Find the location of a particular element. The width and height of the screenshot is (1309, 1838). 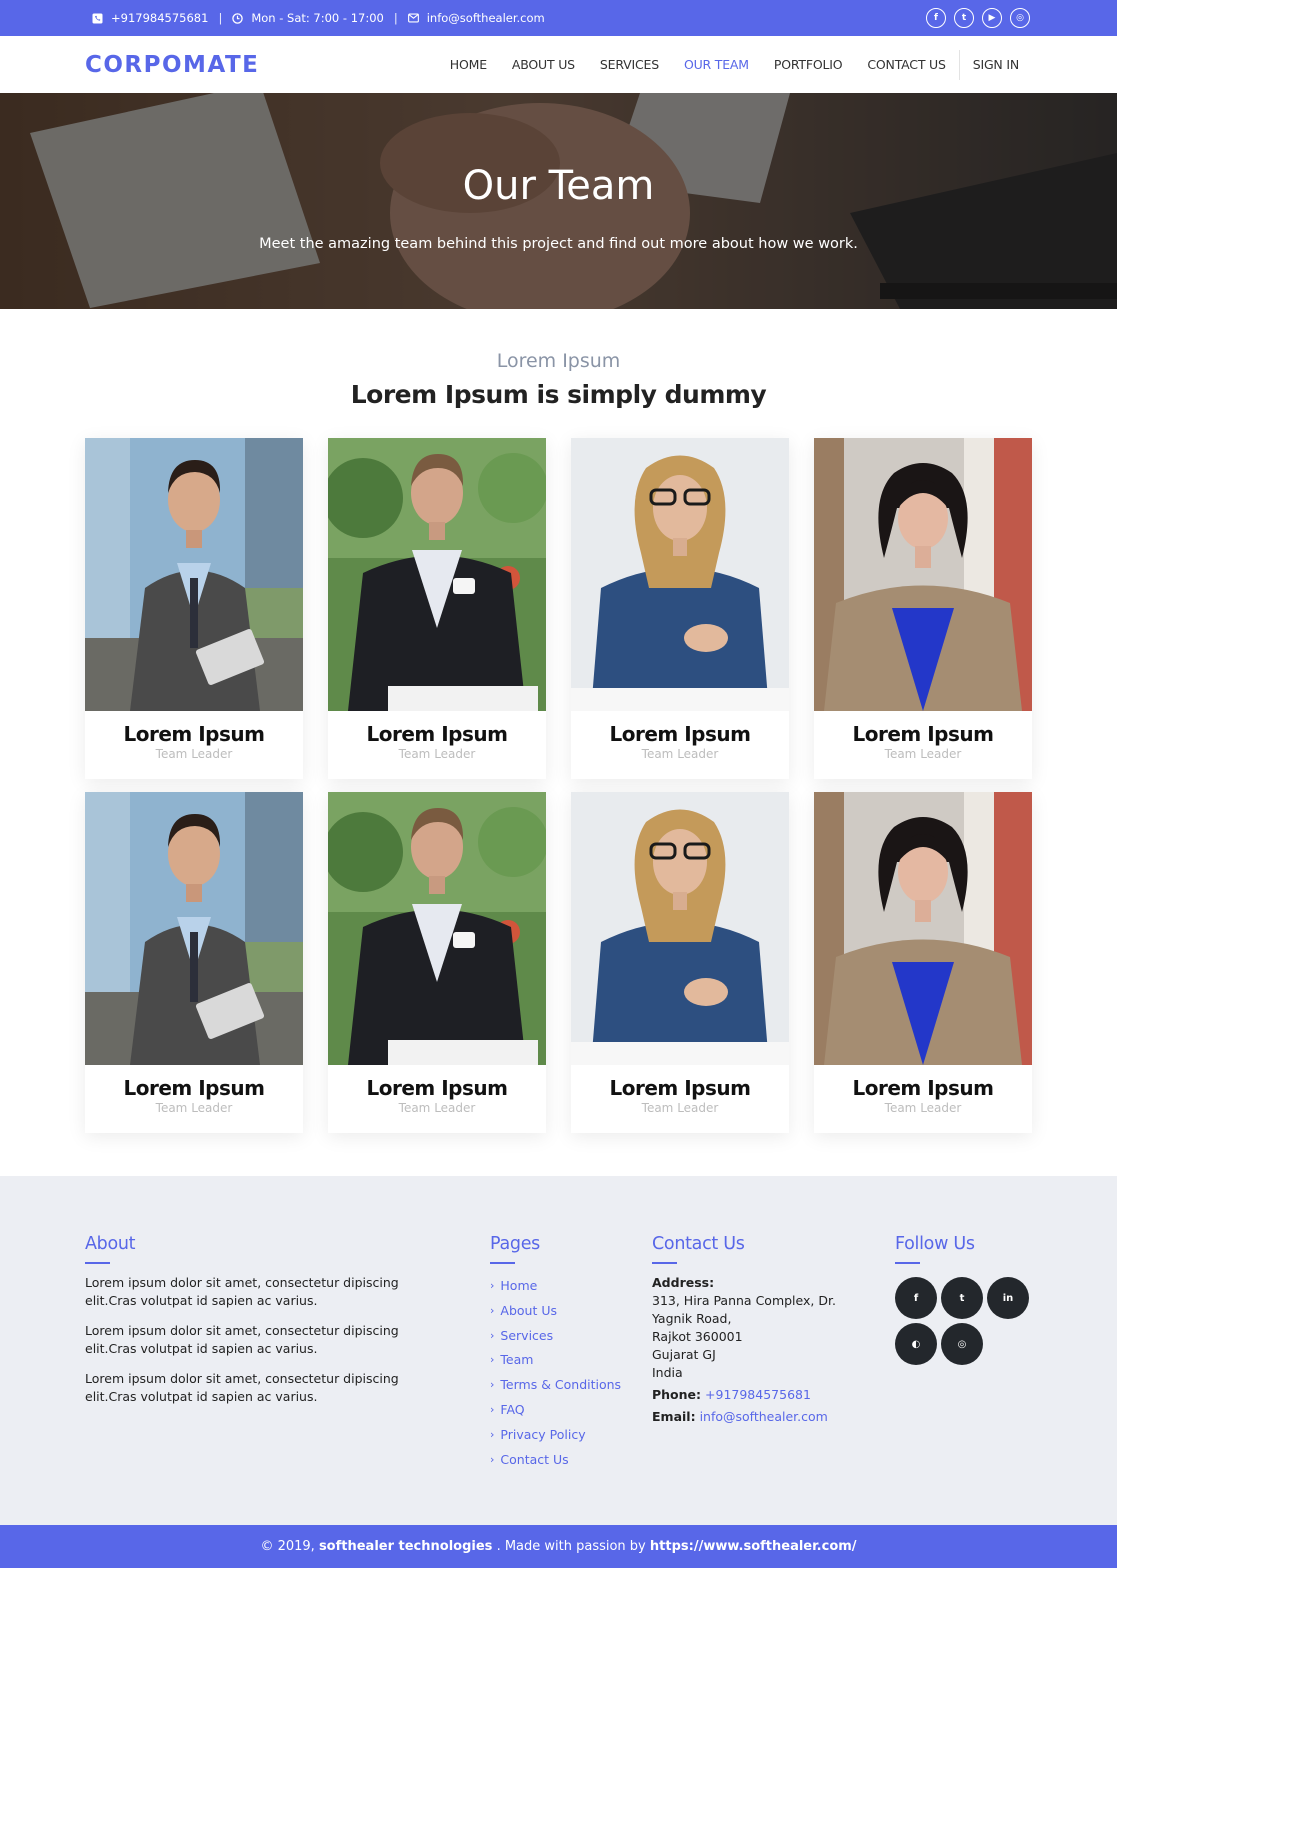

footer-follow: Follow Us f t in ◐ ◎ is located at coordinates (965, 1299).